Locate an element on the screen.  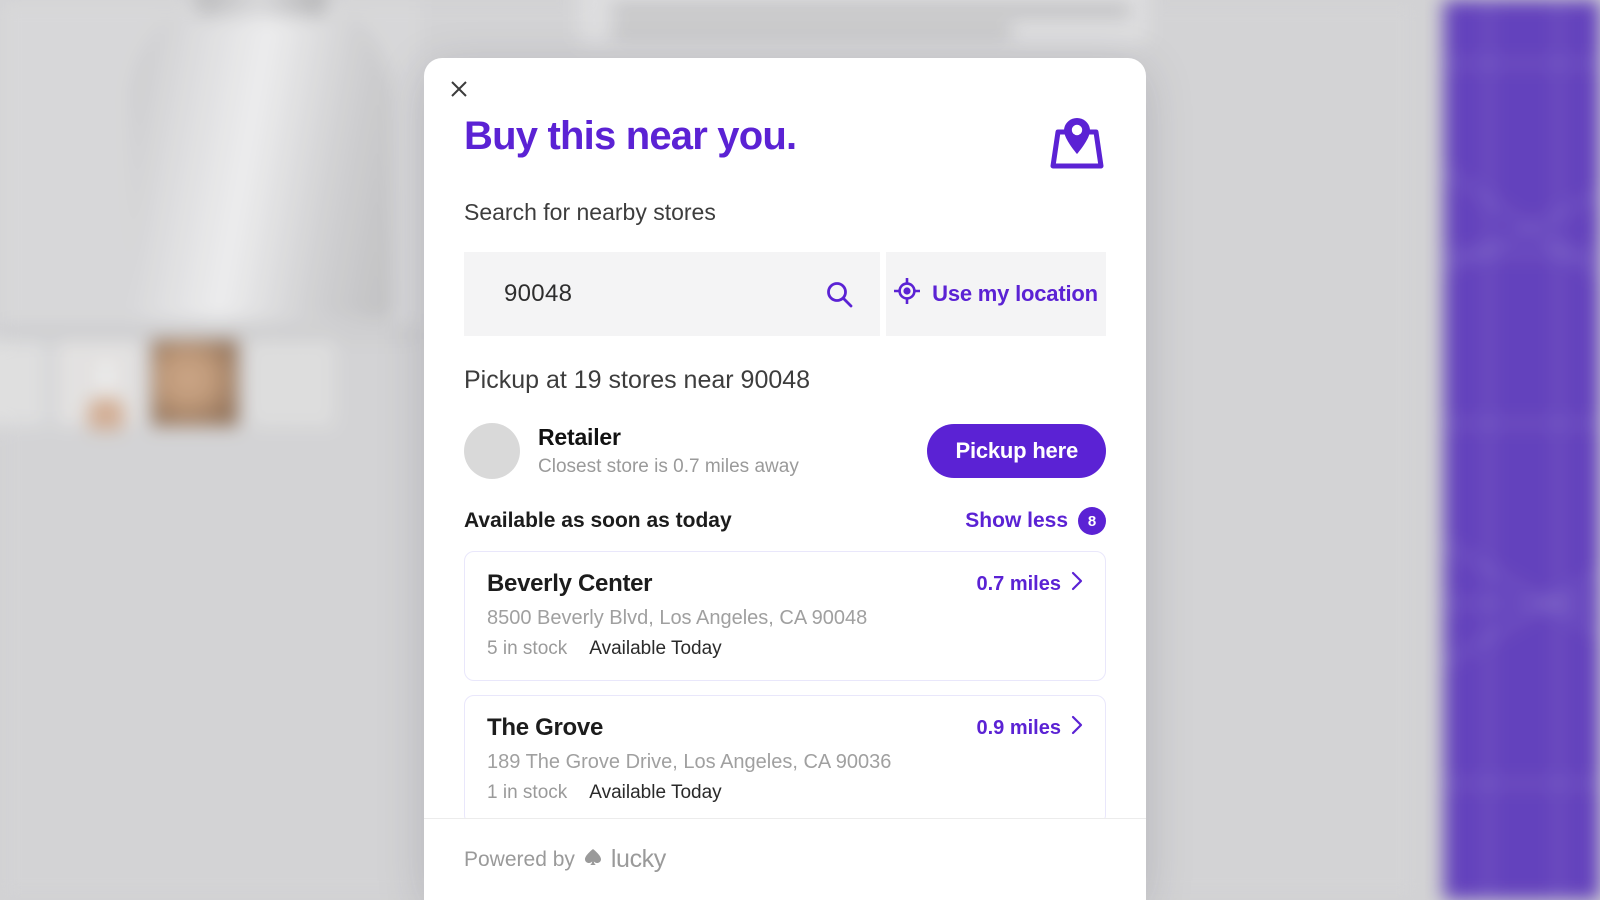
retailer-logo-placeholder is located at coordinates (492, 451).